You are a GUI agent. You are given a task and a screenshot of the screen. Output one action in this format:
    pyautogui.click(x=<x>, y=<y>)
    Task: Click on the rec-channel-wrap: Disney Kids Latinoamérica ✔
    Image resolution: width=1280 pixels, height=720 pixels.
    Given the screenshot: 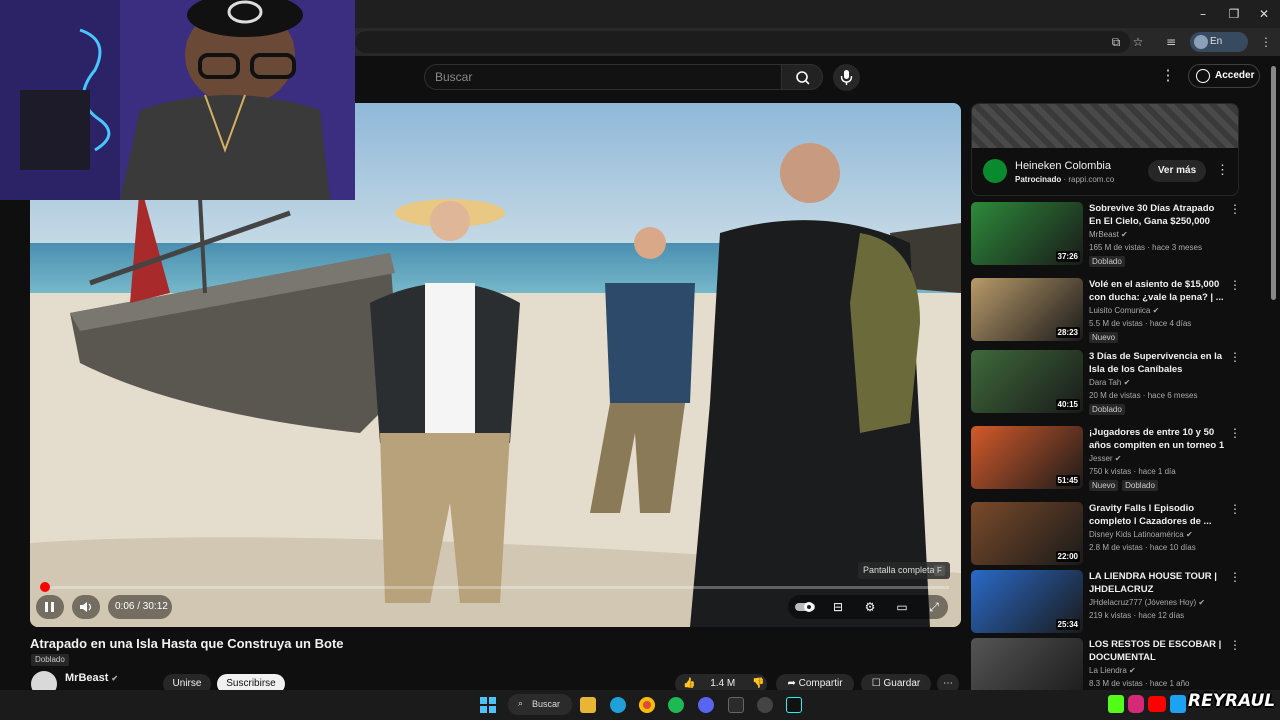 What is the action you would take?
    pyautogui.click(x=1141, y=534)
    